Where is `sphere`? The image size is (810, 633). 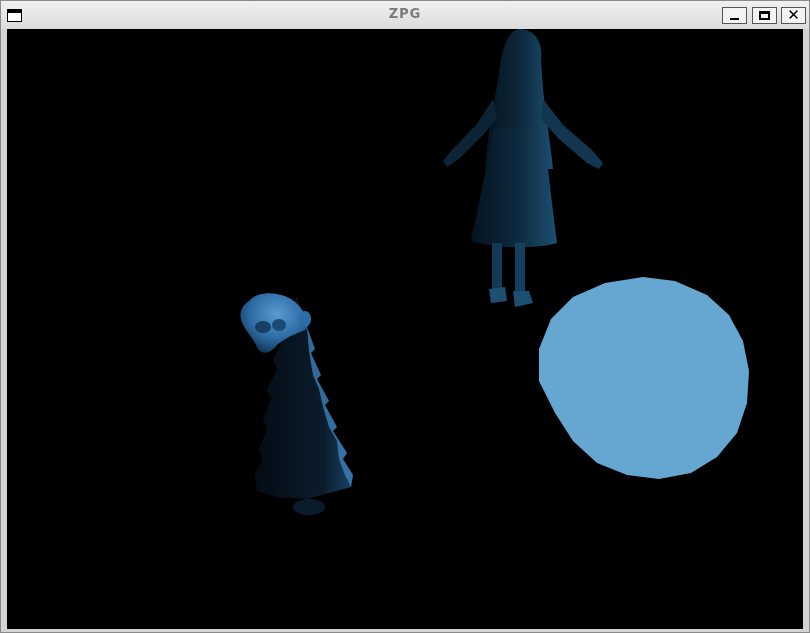 sphere is located at coordinates (644, 378).